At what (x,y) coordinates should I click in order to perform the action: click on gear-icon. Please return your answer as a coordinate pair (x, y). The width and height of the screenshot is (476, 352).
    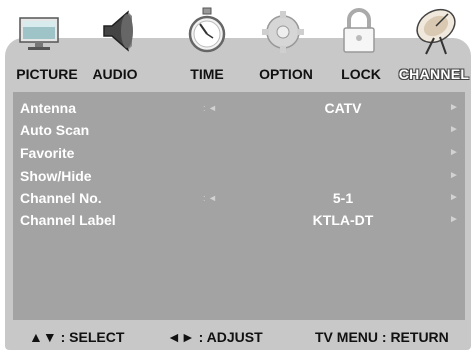
    Looking at the image, I should click on (283, 31).